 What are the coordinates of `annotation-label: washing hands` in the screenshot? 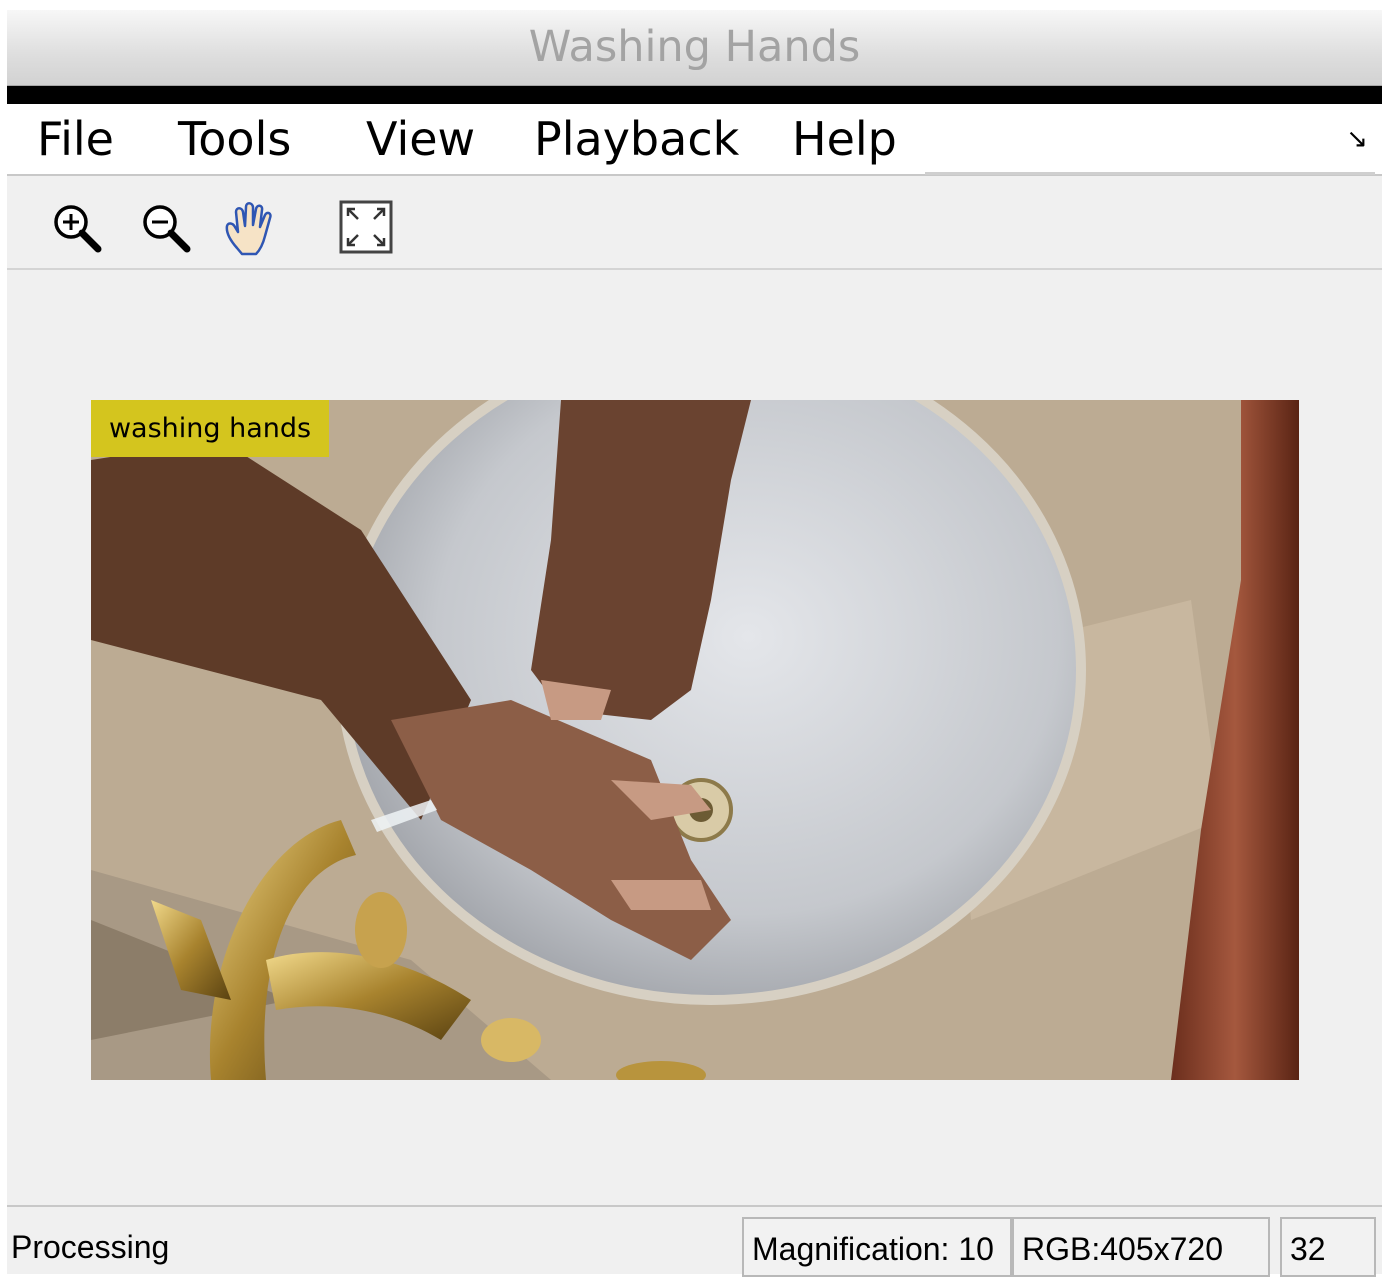 It's located at (210, 428).